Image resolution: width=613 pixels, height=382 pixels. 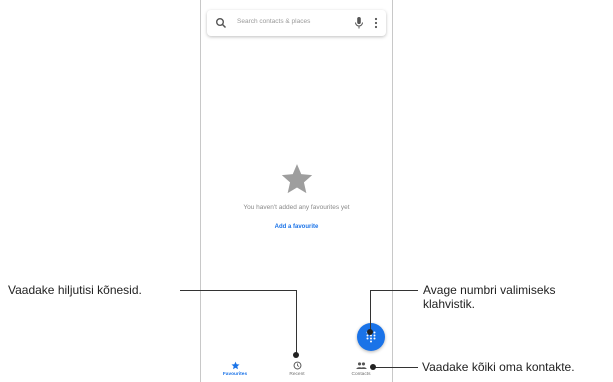 What do you see at coordinates (359, 23) in the screenshot?
I see `mic-icon` at bounding box center [359, 23].